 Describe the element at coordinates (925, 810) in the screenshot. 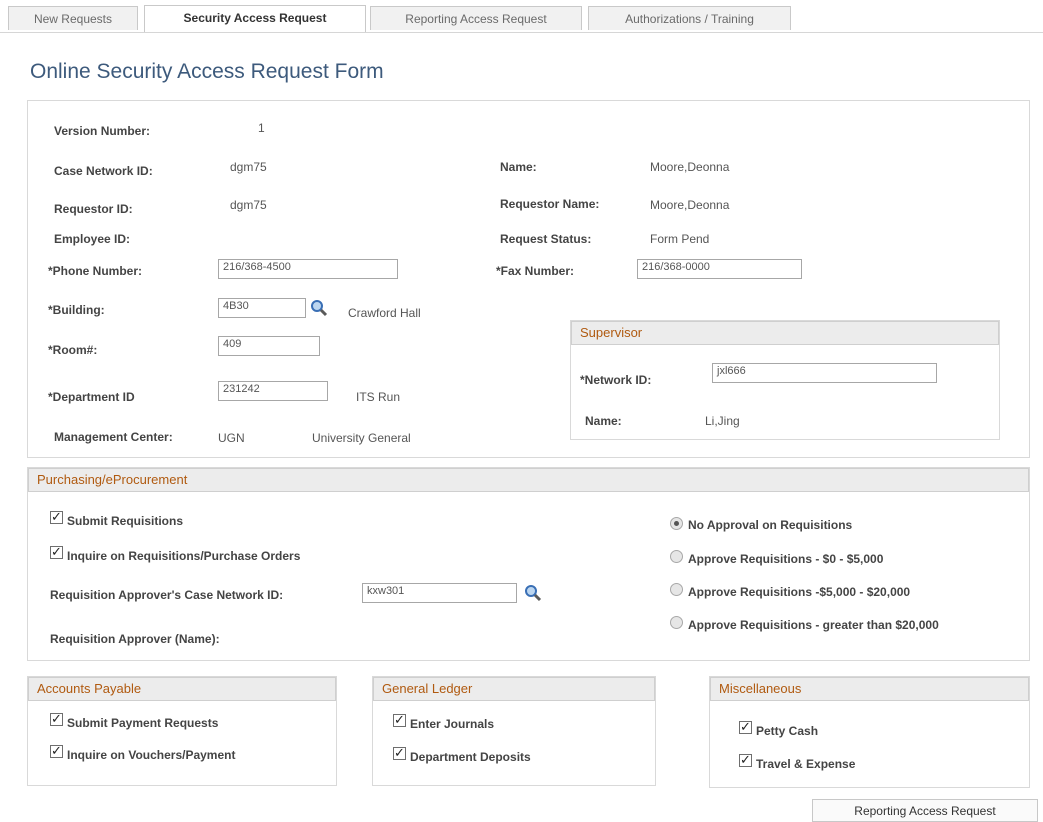

I see `reporting-access-request-button: Reporting Access Request` at that location.